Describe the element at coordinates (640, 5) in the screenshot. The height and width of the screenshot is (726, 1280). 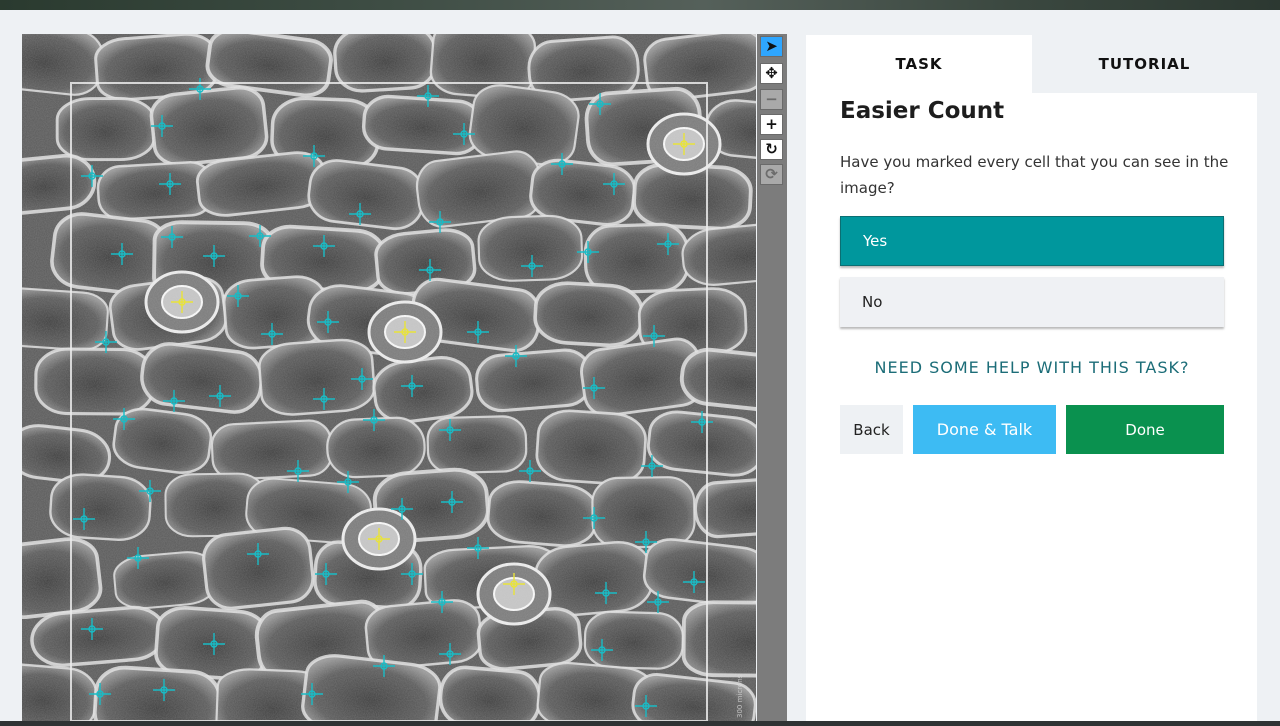
I see `background-header-strip` at that location.